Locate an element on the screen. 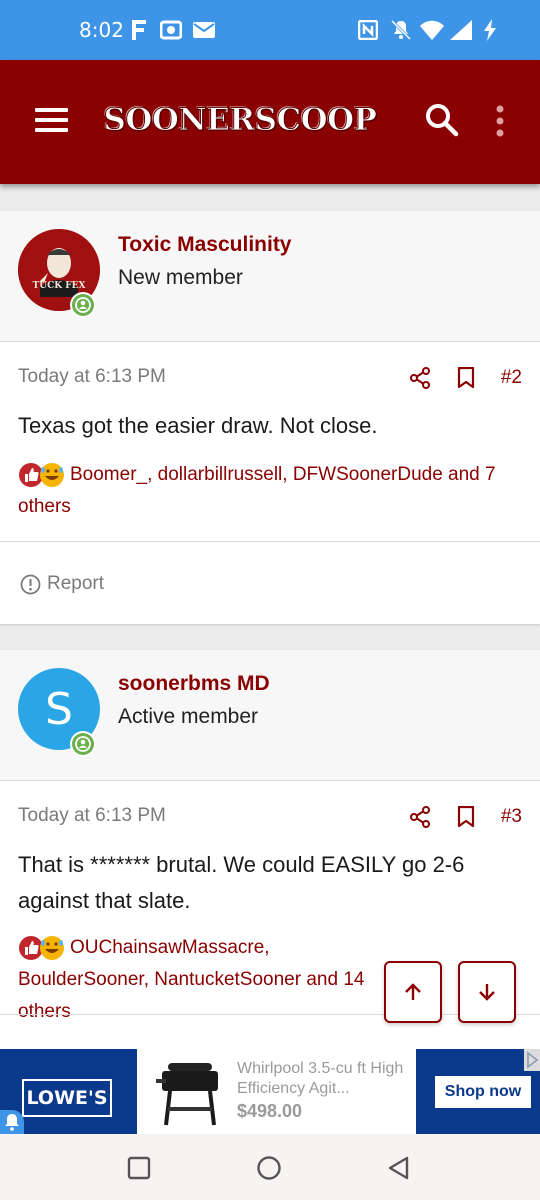  post-user-block: TUCK FEX Toxic Masculinity New member is located at coordinates (270, 276).